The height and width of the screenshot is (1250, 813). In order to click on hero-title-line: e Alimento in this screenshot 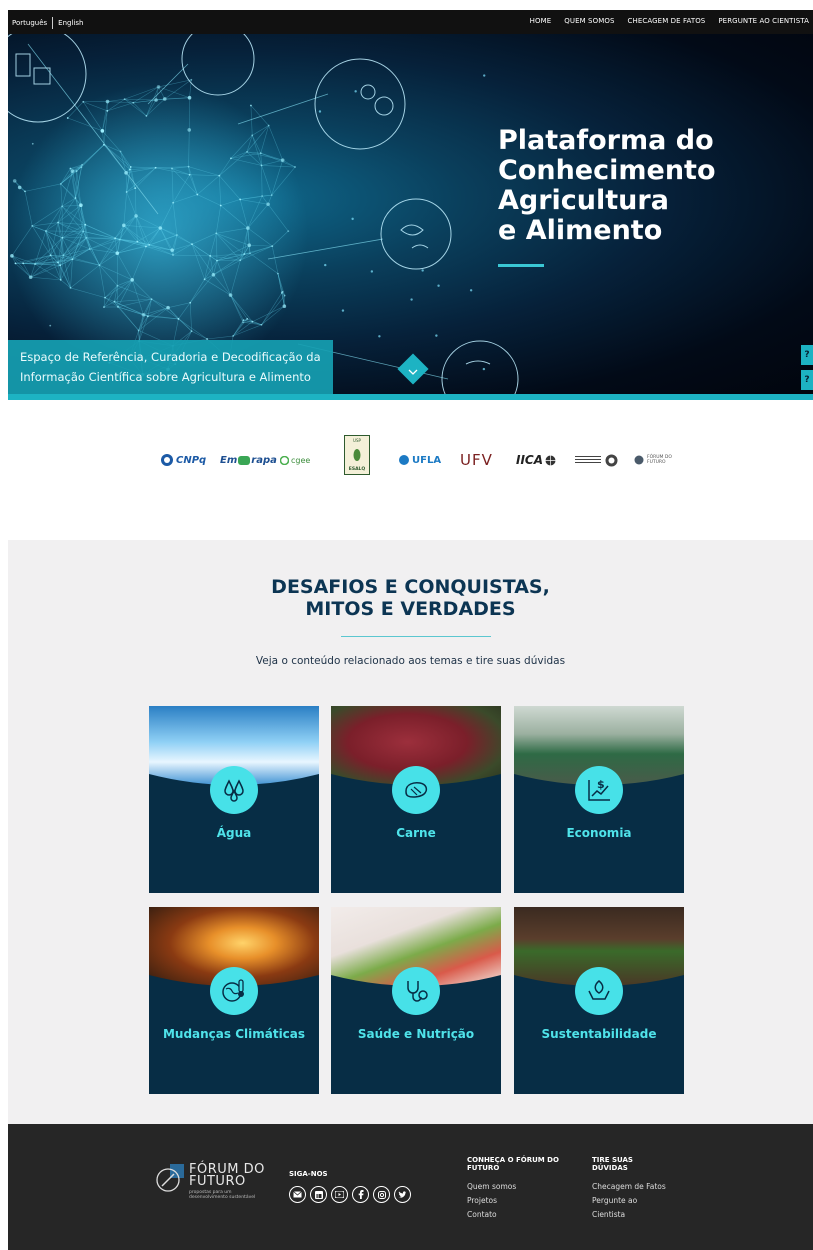, I will do `click(580, 230)`.